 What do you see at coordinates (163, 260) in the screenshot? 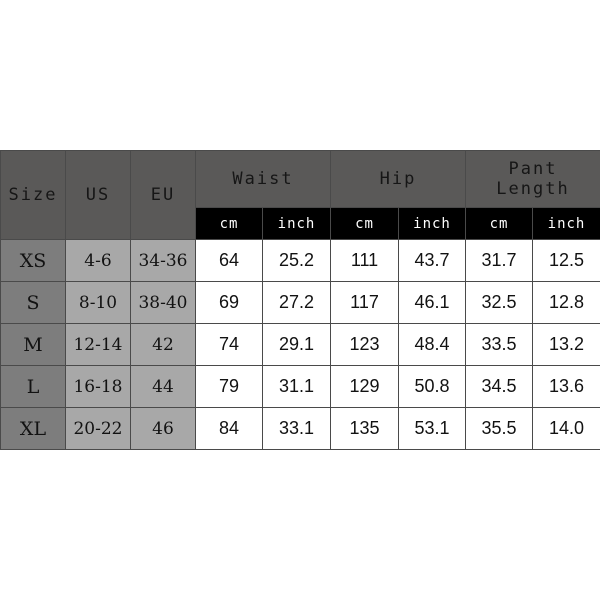
I see `cell-eu: 34-36` at bounding box center [163, 260].